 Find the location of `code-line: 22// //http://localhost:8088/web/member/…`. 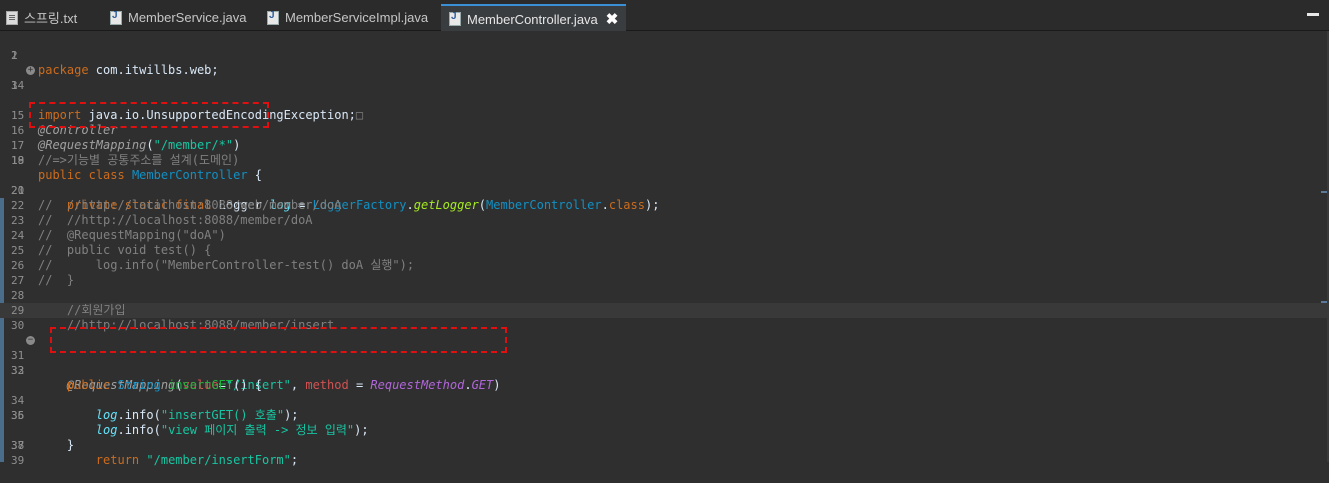

code-line: 22// //http://localhost:8088/web/member/… is located at coordinates (176, 205).